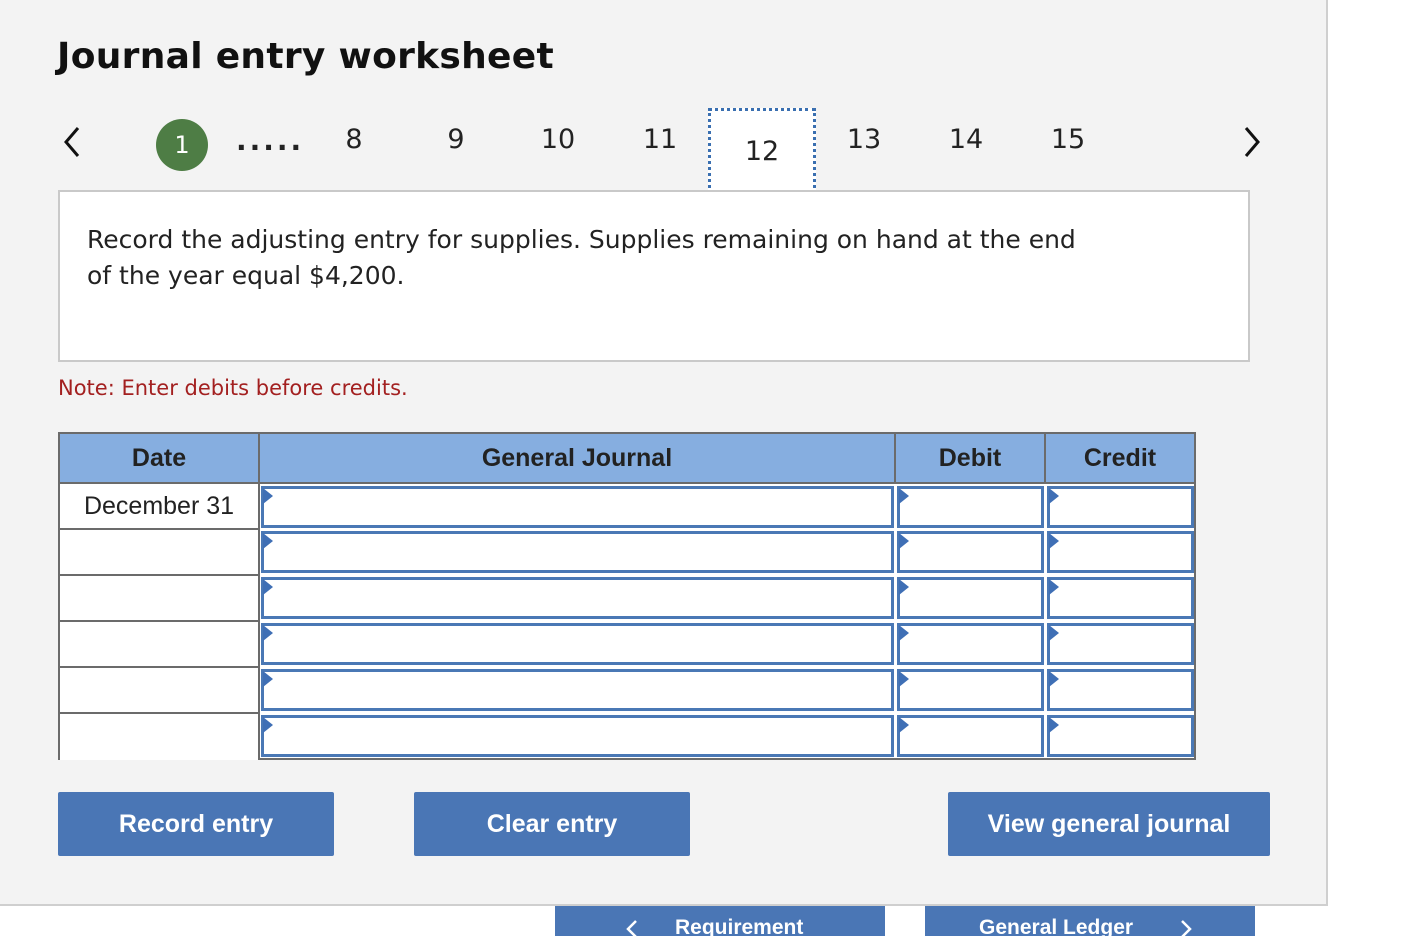 Image resolution: width=1416 pixels, height=936 pixels. Describe the element at coordinates (1120, 644) in the screenshot. I see `credit-input-row4` at that location.